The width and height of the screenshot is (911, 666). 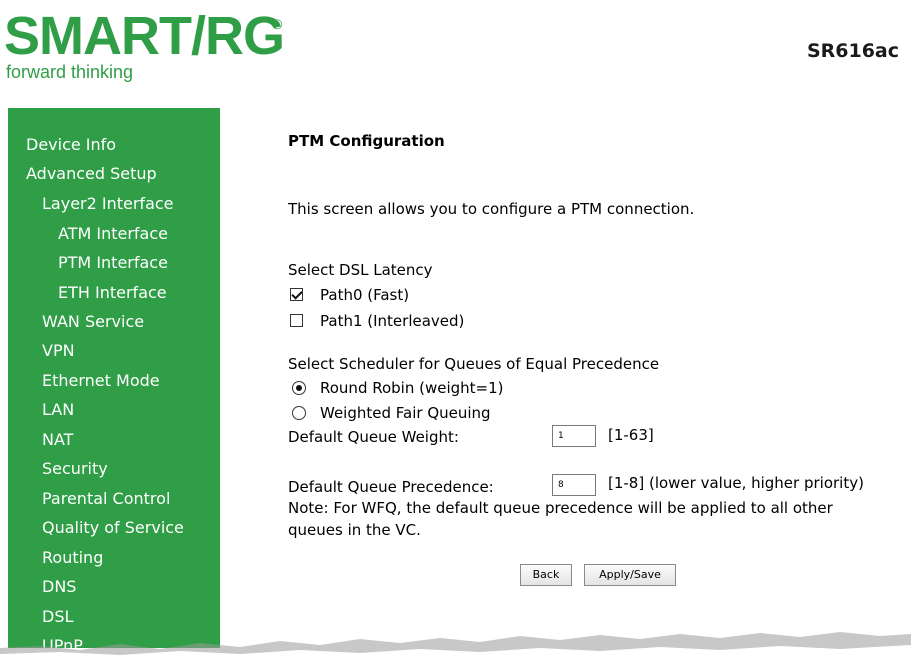 What do you see at coordinates (113, 527) in the screenshot?
I see `sidebar-item-quality-of-service: Quality of Service` at bounding box center [113, 527].